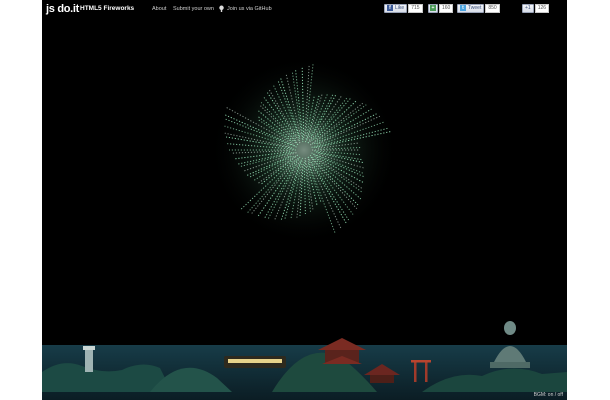  Describe the element at coordinates (475, 8) in the screenshot. I see `tweet-label: Tweet` at that location.